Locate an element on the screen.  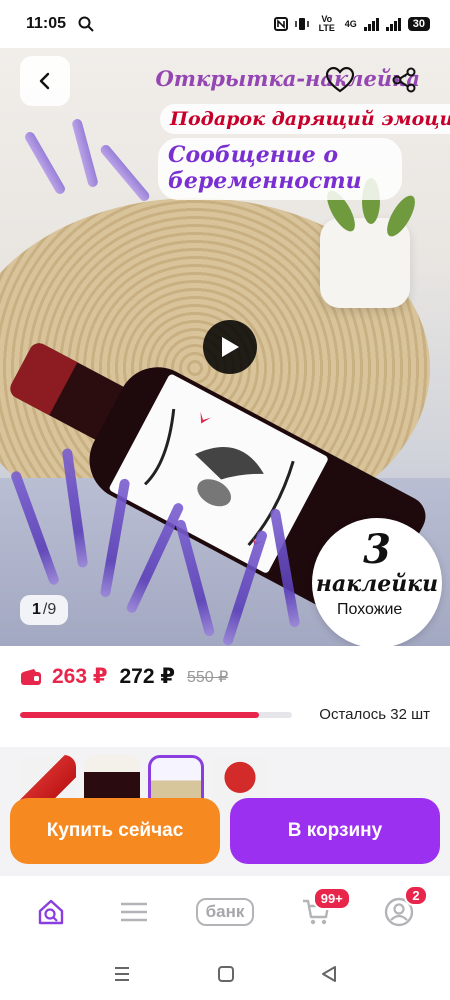
bank-label: банк is located at coordinates (225, 912).